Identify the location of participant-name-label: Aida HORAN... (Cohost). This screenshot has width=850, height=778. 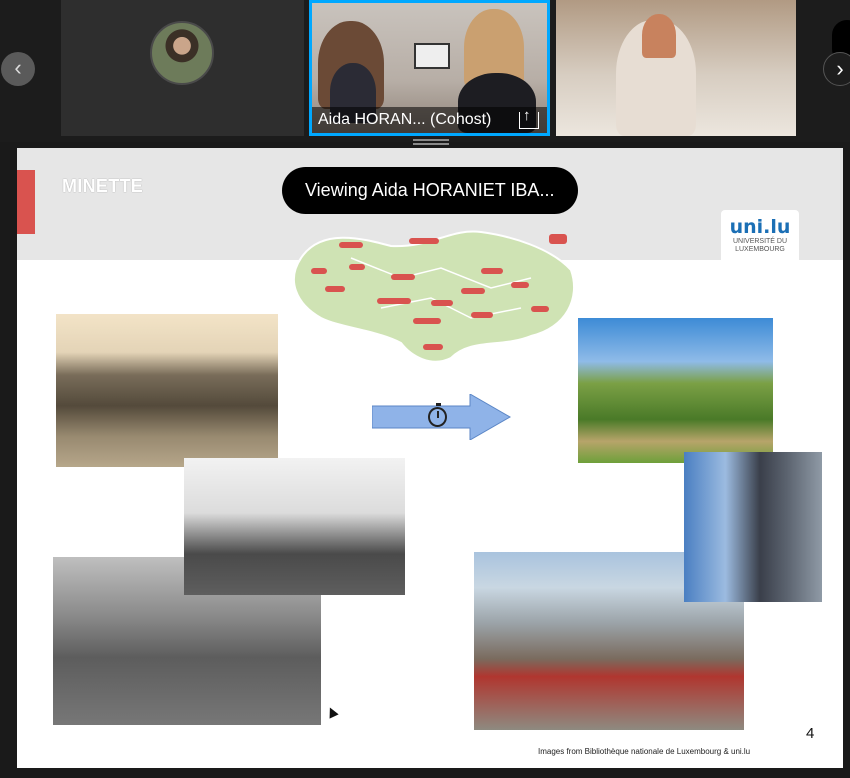
(429, 118).